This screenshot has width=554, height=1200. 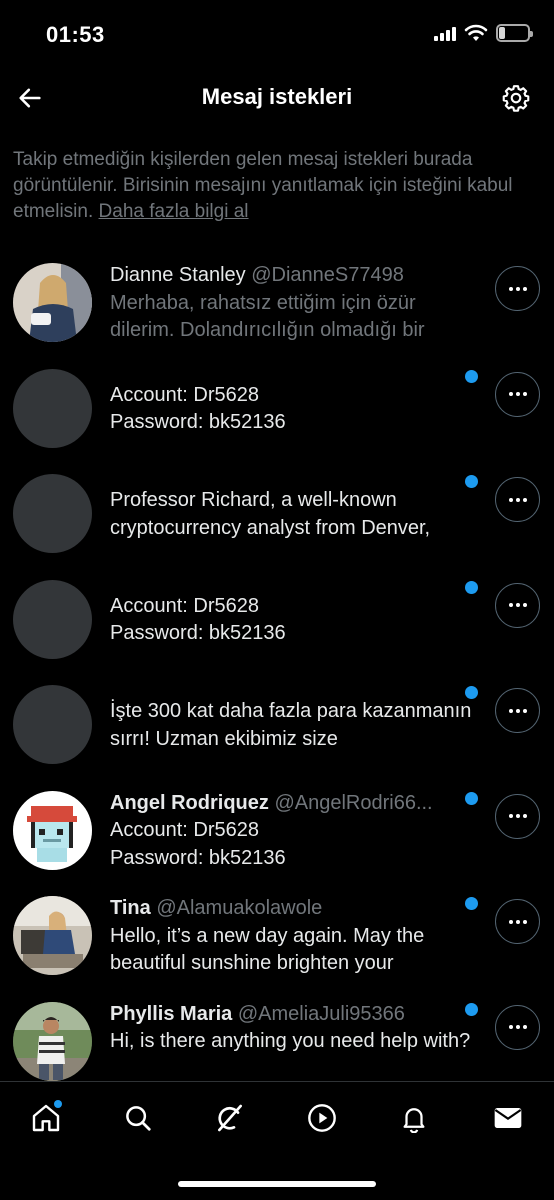 I want to click on sender-line: Phyllis Maria @AmeliaJuli95366, so click(x=296, y=1015).